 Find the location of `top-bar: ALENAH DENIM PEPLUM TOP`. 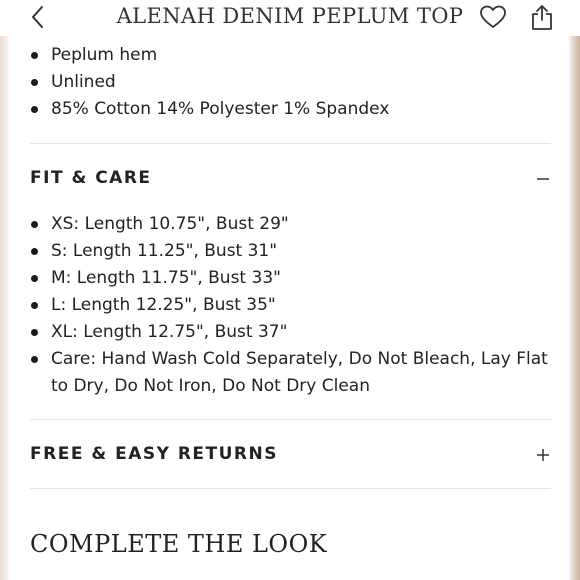

top-bar: ALENAH DENIM PEPLUM TOP is located at coordinates (290, 18).